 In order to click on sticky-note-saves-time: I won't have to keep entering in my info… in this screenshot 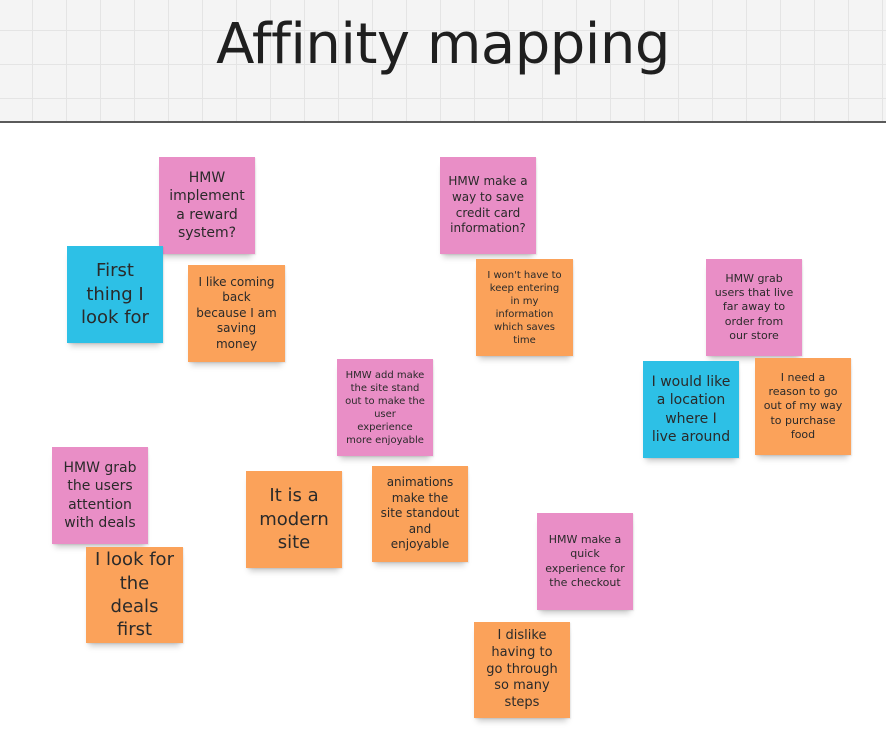, I will do `click(524, 307)`.